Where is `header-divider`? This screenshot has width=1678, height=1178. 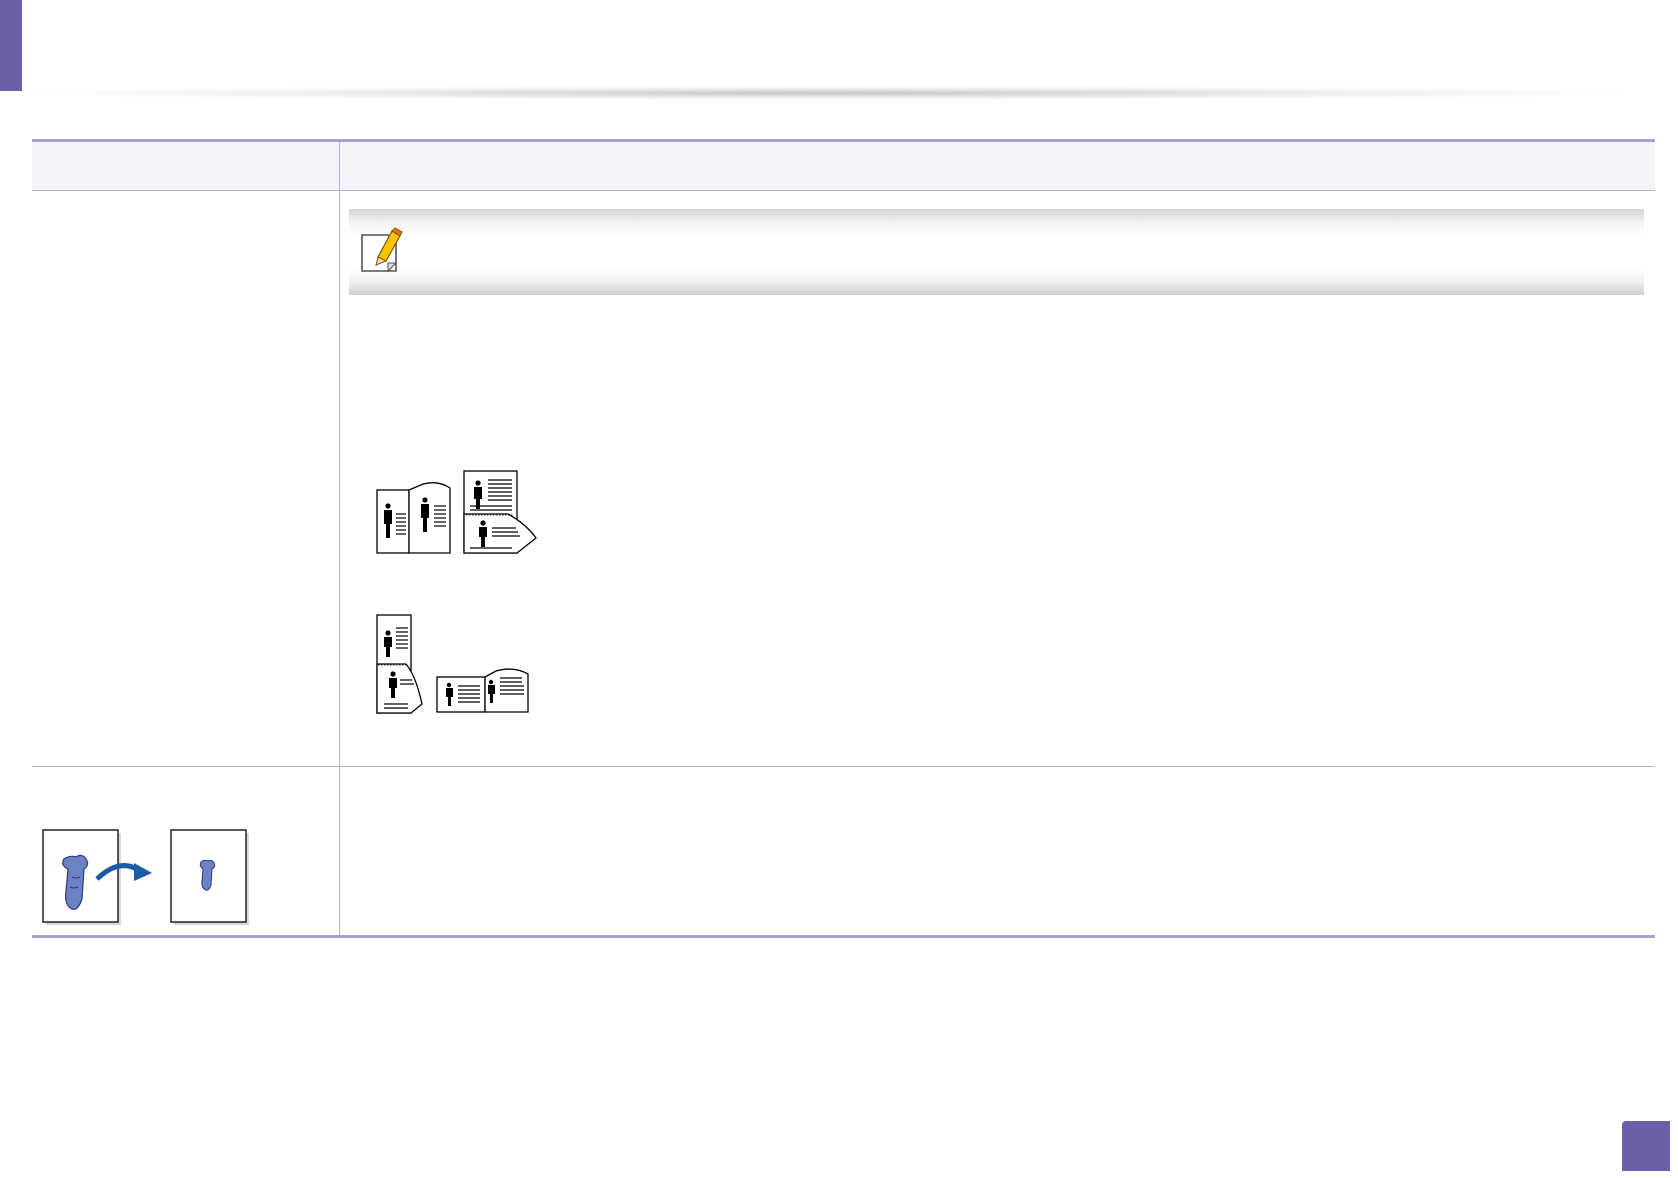 header-divider is located at coordinates (825, 93).